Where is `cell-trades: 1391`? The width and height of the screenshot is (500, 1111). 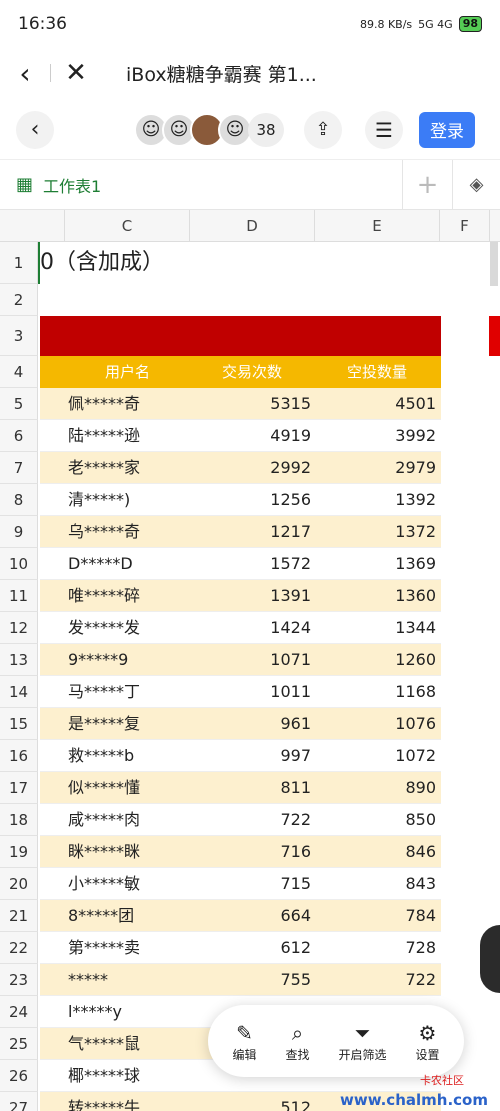 cell-trades: 1391 is located at coordinates (290, 596).